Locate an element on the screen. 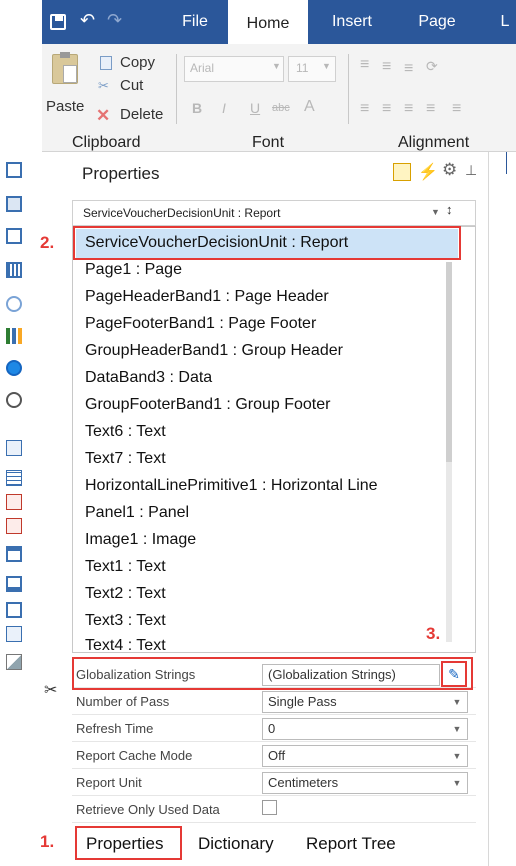  underline-button: U is located at coordinates (255, 108).